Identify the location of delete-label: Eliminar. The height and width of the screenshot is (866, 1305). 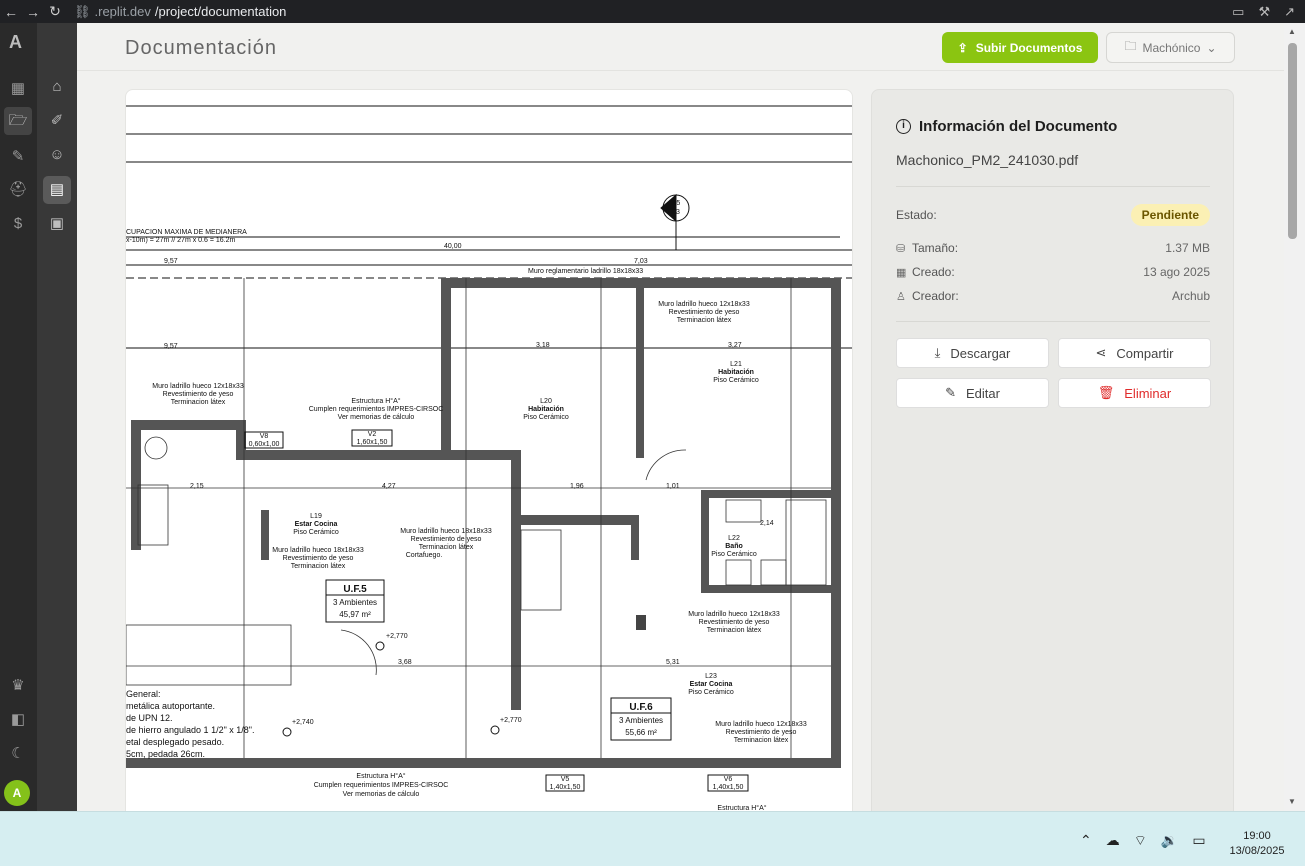
(1148, 393).